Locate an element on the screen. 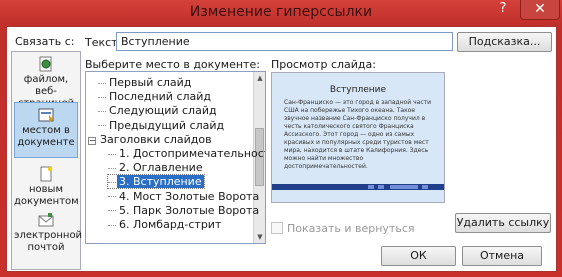 This screenshot has width=562, height=277. document-place-icon is located at coordinates (46, 115).